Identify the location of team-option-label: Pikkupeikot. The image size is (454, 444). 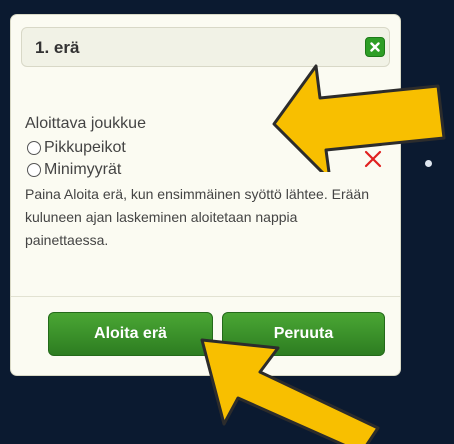
(85, 147).